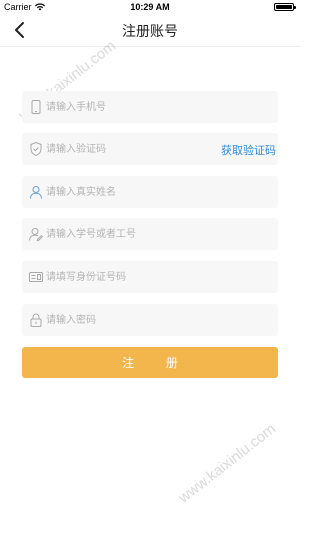 The image size is (320, 533). I want to click on battery-icon, so click(285, 7).